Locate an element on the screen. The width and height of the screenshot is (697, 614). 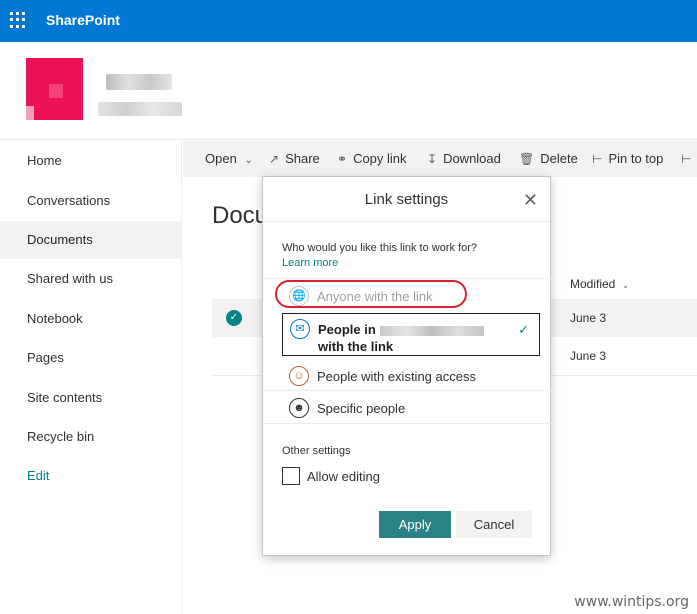
option-existing-access: ☺ People with existing access is located at coordinates (411, 376).